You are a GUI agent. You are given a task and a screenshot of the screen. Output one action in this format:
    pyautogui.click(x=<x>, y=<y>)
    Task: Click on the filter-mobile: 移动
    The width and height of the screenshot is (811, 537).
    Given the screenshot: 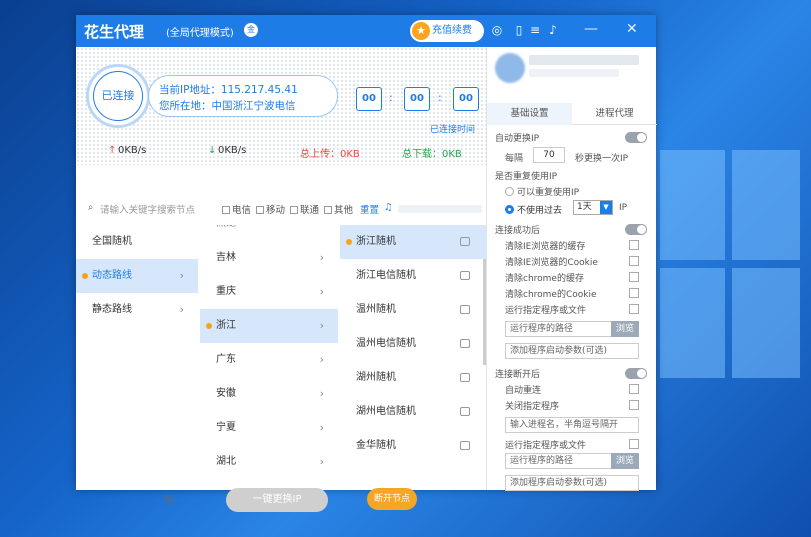 What is the action you would take?
    pyautogui.click(x=270, y=209)
    